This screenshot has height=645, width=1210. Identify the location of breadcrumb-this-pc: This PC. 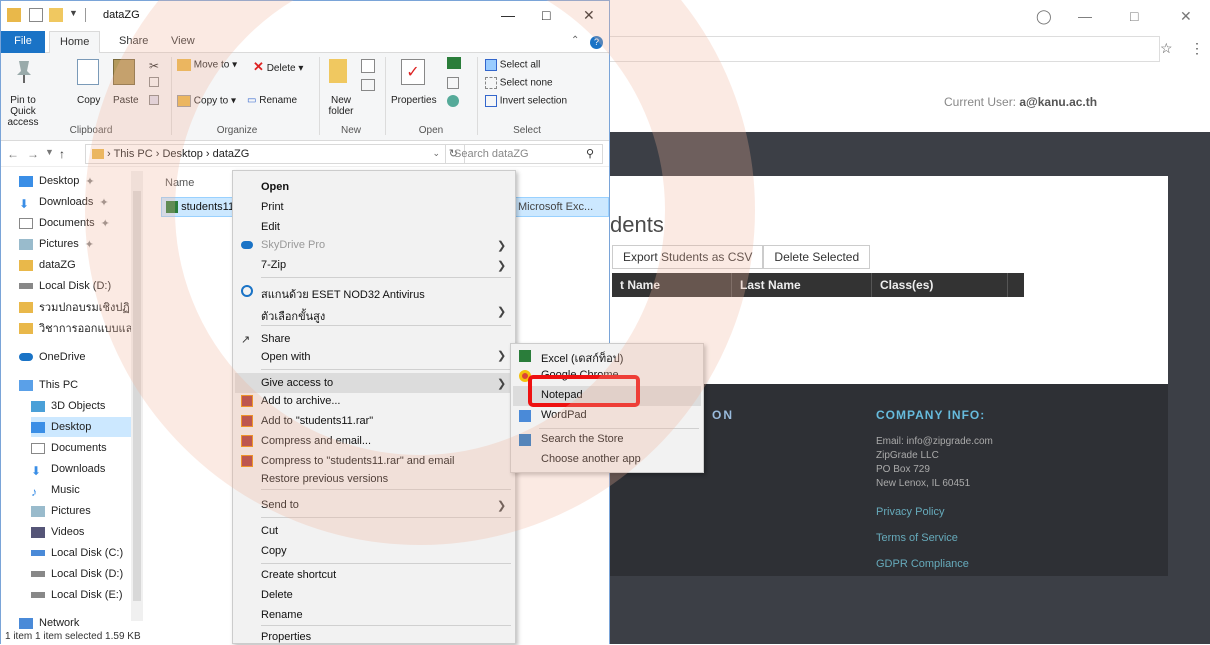
(133, 154).